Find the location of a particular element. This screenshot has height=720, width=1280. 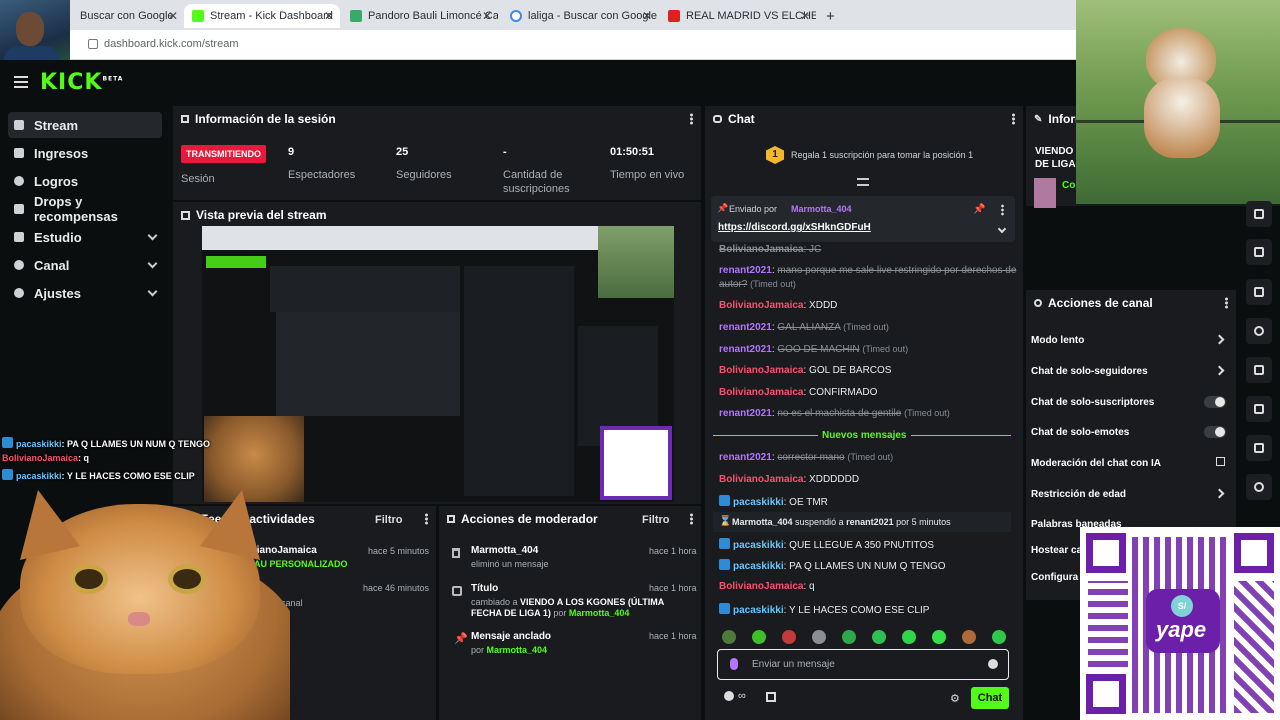

rail-button-record is located at coordinates (1259, 214).